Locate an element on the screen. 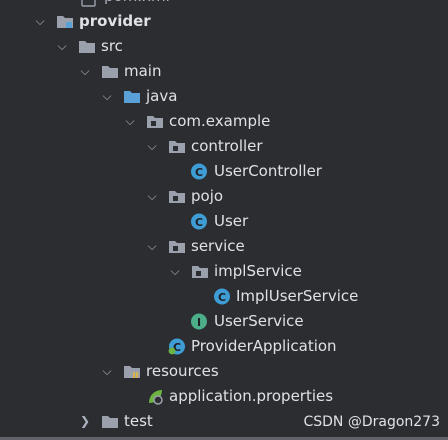 This screenshot has width=448, height=440. tree-row-application-properties: application.properties is located at coordinates (224, 396).